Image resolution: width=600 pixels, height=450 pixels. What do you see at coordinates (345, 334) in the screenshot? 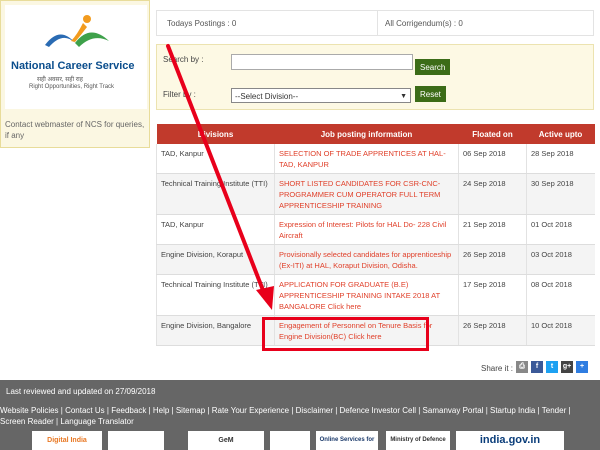
I see `annotation-highlight-box` at bounding box center [345, 334].